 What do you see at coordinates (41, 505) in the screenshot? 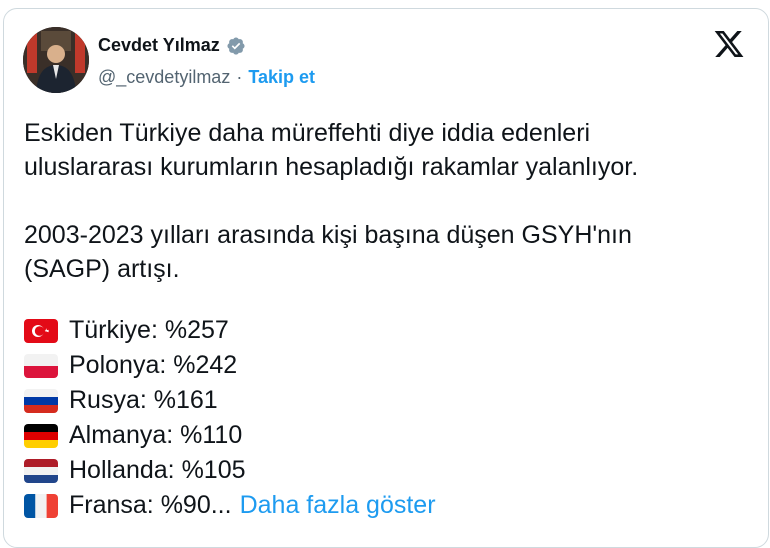
I see `france-flag-icon` at bounding box center [41, 505].